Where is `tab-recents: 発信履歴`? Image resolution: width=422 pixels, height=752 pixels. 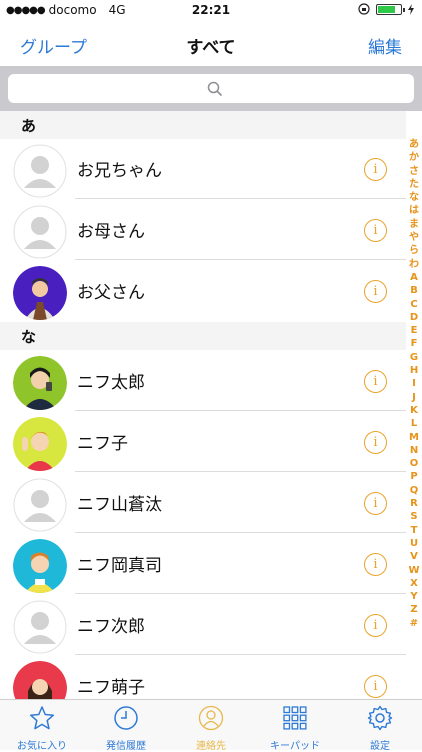
tab-recents: 発信履歴 is located at coordinates (126, 726).